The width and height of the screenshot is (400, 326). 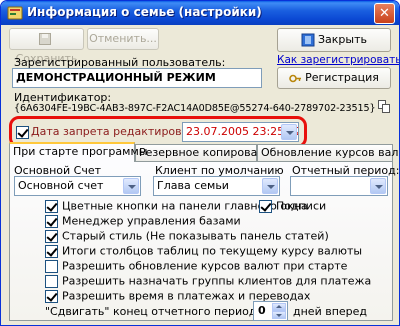 I want to click on close-door-icon, so click(x=308, y=40).